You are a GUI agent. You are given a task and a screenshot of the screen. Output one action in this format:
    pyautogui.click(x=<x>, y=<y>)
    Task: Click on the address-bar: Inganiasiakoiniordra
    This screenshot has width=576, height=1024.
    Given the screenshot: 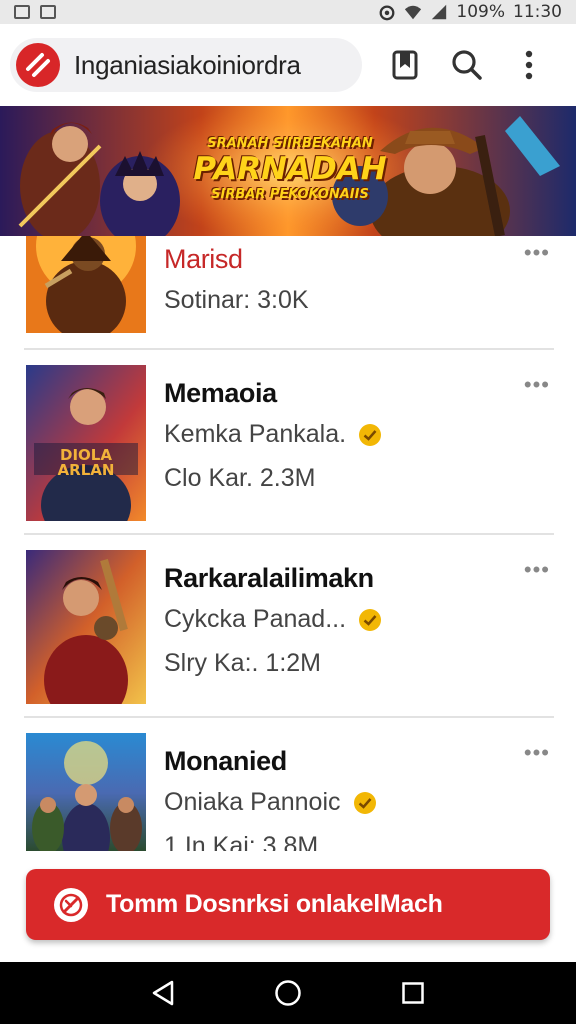 What is the action you would take?
    pyautogui.click(x=186, y=65)
    